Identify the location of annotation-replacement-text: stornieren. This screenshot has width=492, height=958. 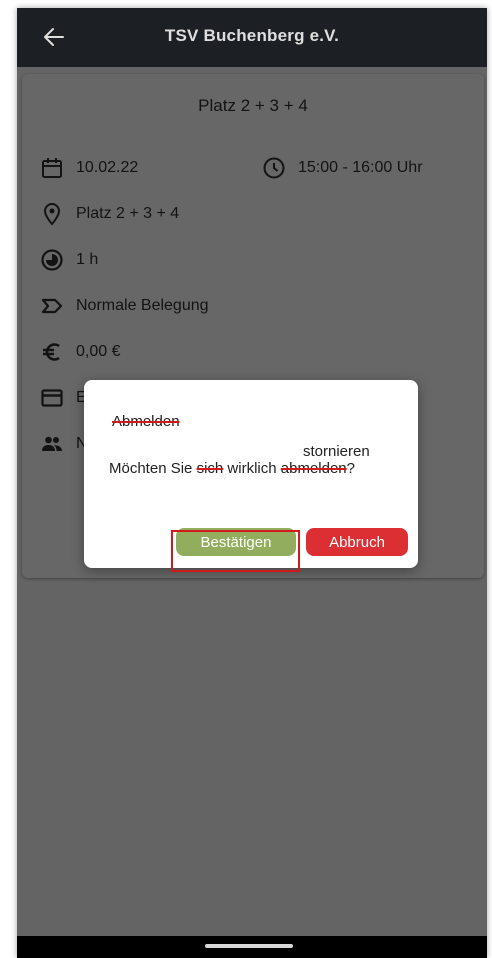
(336, 451).